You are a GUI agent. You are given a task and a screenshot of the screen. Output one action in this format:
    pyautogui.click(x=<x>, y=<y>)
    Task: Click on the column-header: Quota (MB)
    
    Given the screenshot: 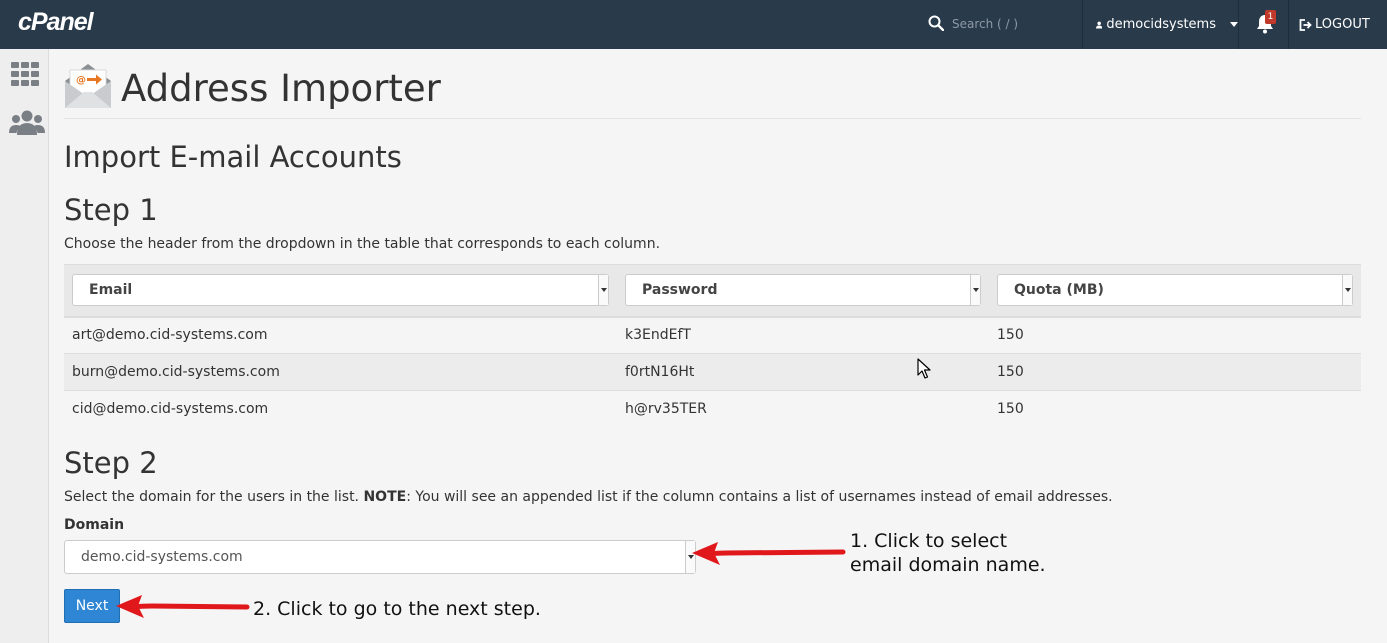 What is the action you would take?
    pyautogui.click(x=1175, y=291)
    